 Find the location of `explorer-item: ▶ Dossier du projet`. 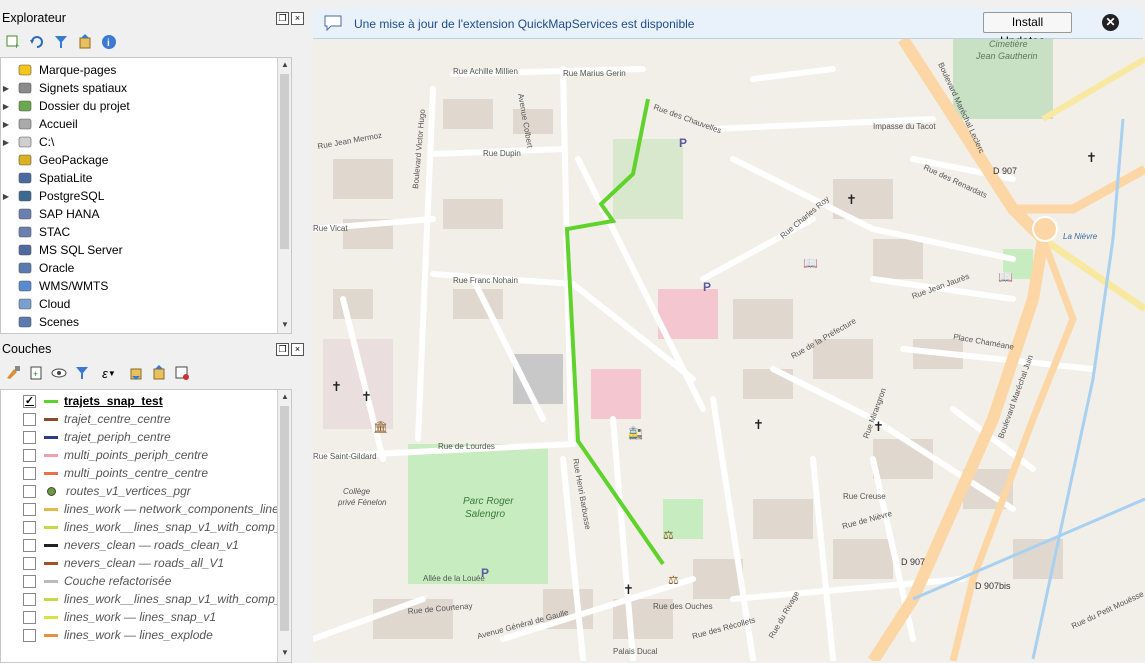

explorer-item: ▶ Dossier du projet is located at coordinates (65, 106).